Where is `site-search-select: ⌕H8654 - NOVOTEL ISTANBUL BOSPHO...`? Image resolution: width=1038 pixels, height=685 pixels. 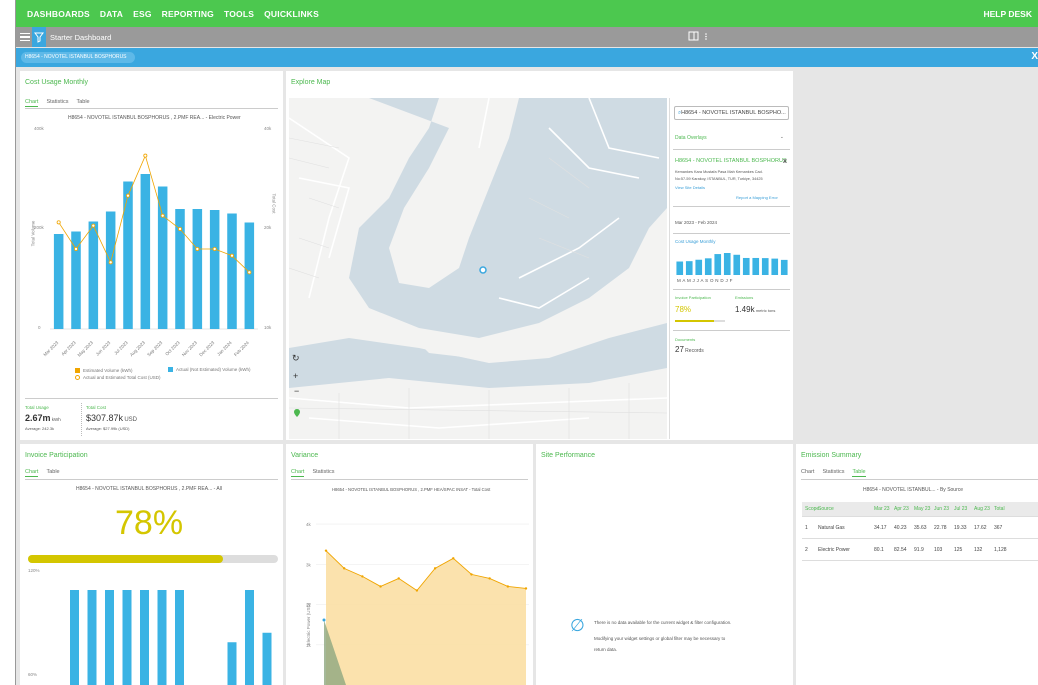
site-search-select: ⌕H8654 - NOVOTEL ISTANBUL BOSPHO... is located at coordinates (731, 113).